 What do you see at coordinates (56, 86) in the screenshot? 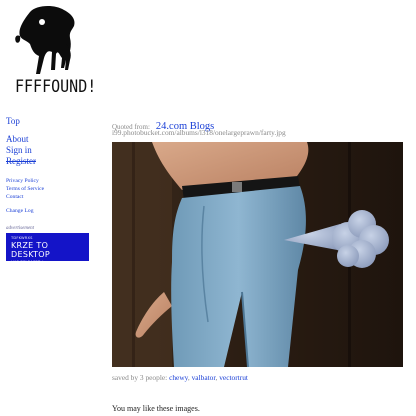
I see `logo-wordmark: FFFFOUND!` at bounding box center [56, 86].